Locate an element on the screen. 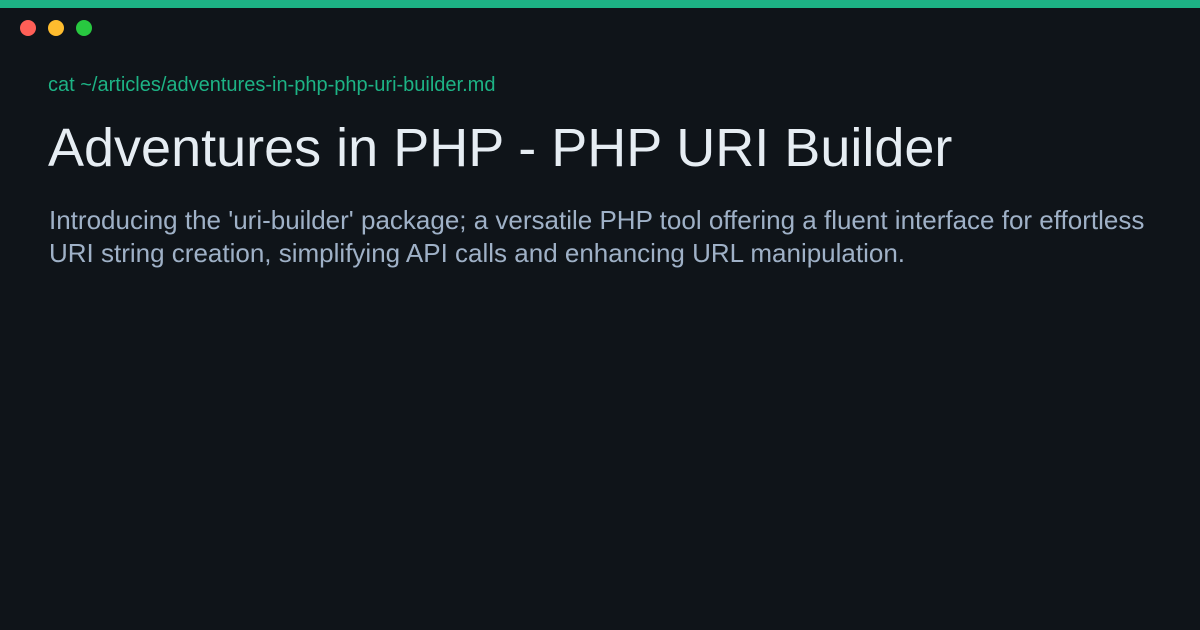 The image size is (1200, 630). close-dot-icon is located at coordinates (28, 28).